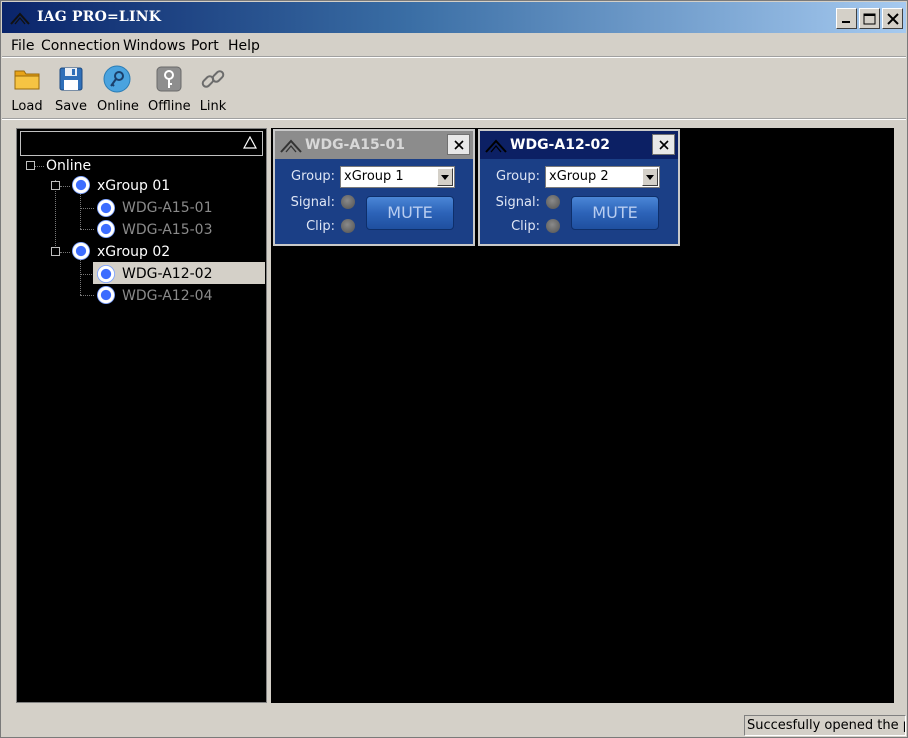  Describe the element at coordinates (244, 46) in the screenshot. I see `menu-help: Help` at that location.